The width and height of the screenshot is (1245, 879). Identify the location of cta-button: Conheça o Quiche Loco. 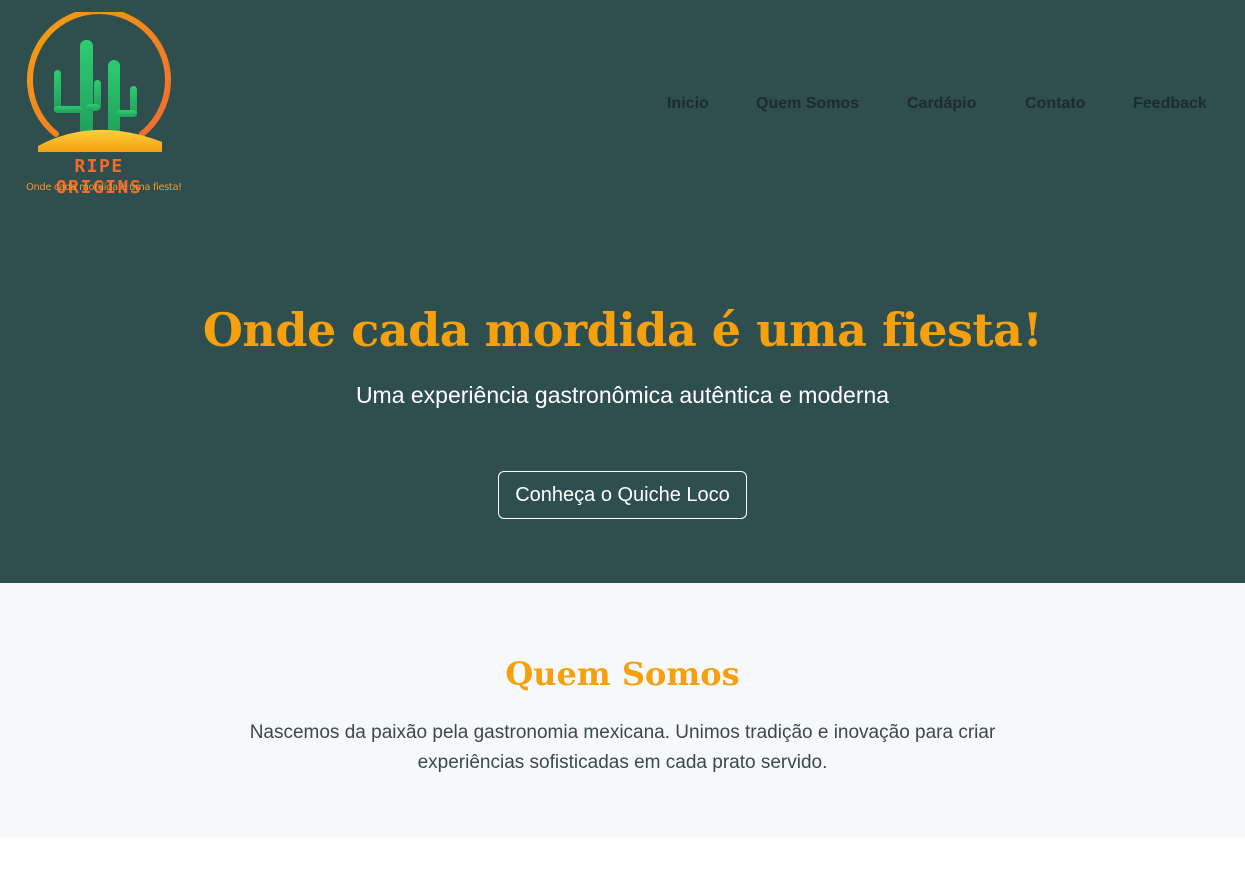
(622, 495).